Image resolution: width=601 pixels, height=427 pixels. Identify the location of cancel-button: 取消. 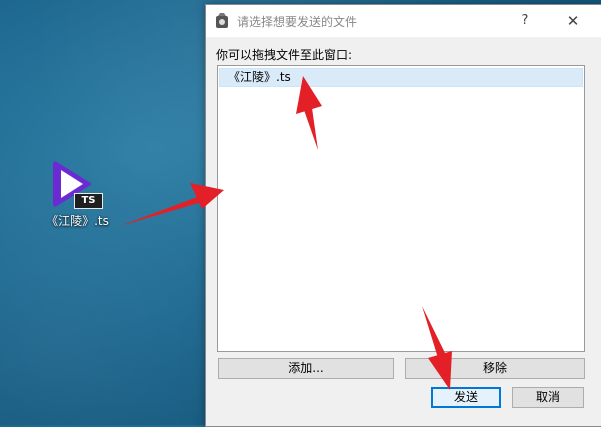
(548, 397).